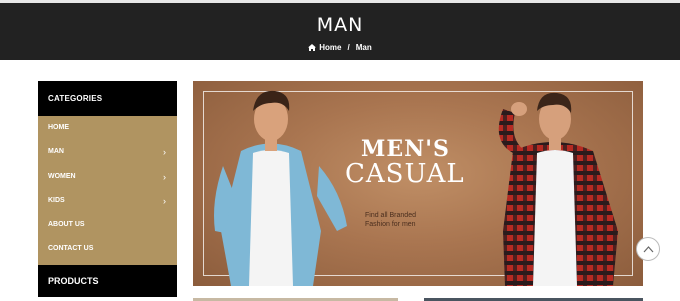  What do you see at coordinates (558, 189) in the screenshot?
I see `model-right-image` at bounding box center [558, 189].